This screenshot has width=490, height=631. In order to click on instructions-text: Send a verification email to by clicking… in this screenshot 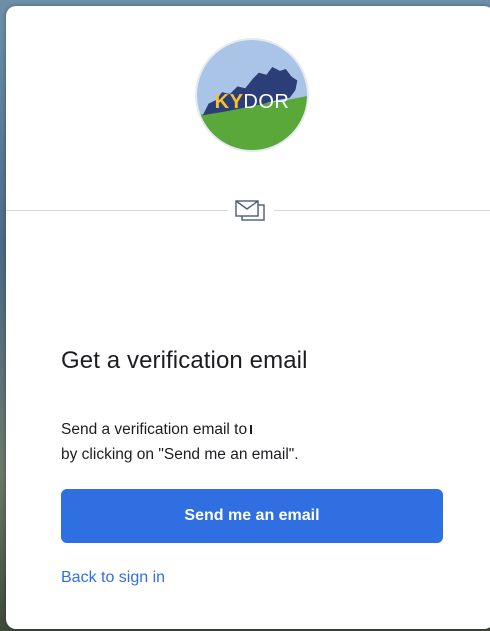, I will do `click(251, 442)`.